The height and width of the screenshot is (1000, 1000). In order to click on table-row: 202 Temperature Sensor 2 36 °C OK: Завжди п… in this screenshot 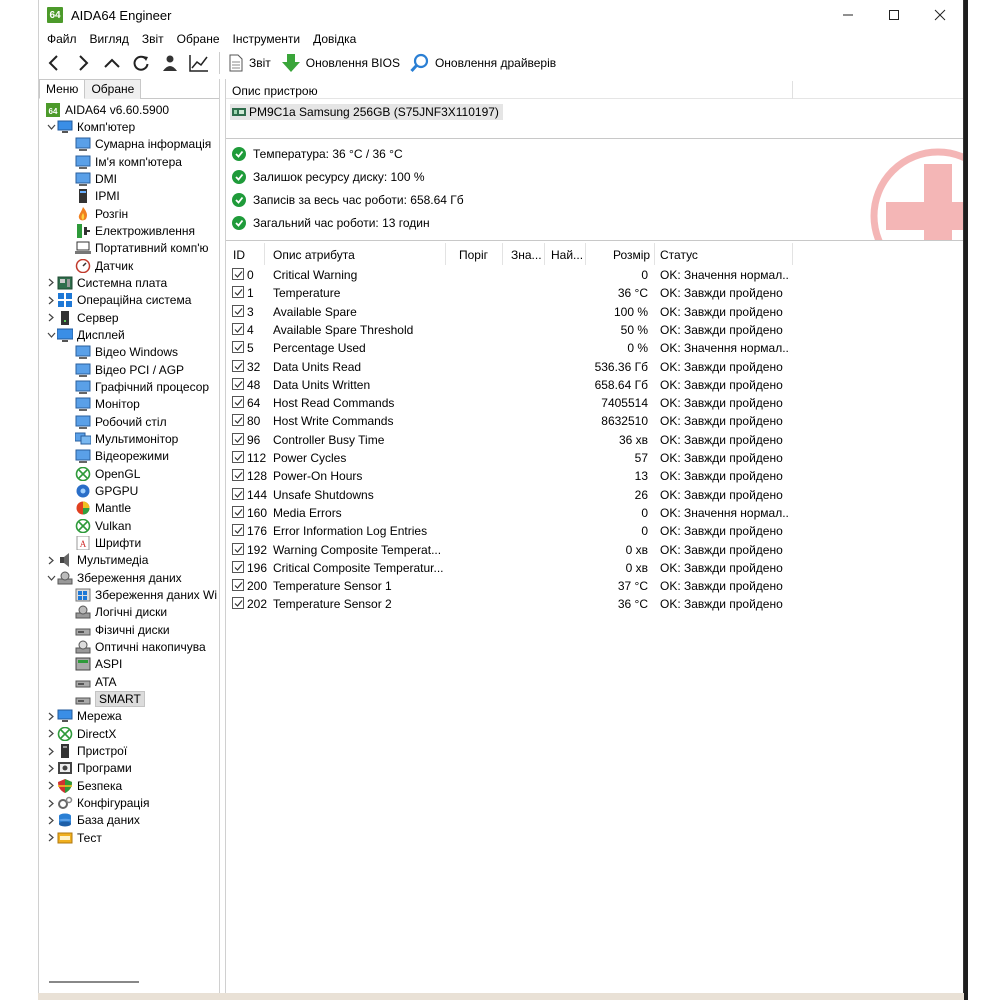, I will do `click(594, 603)`.